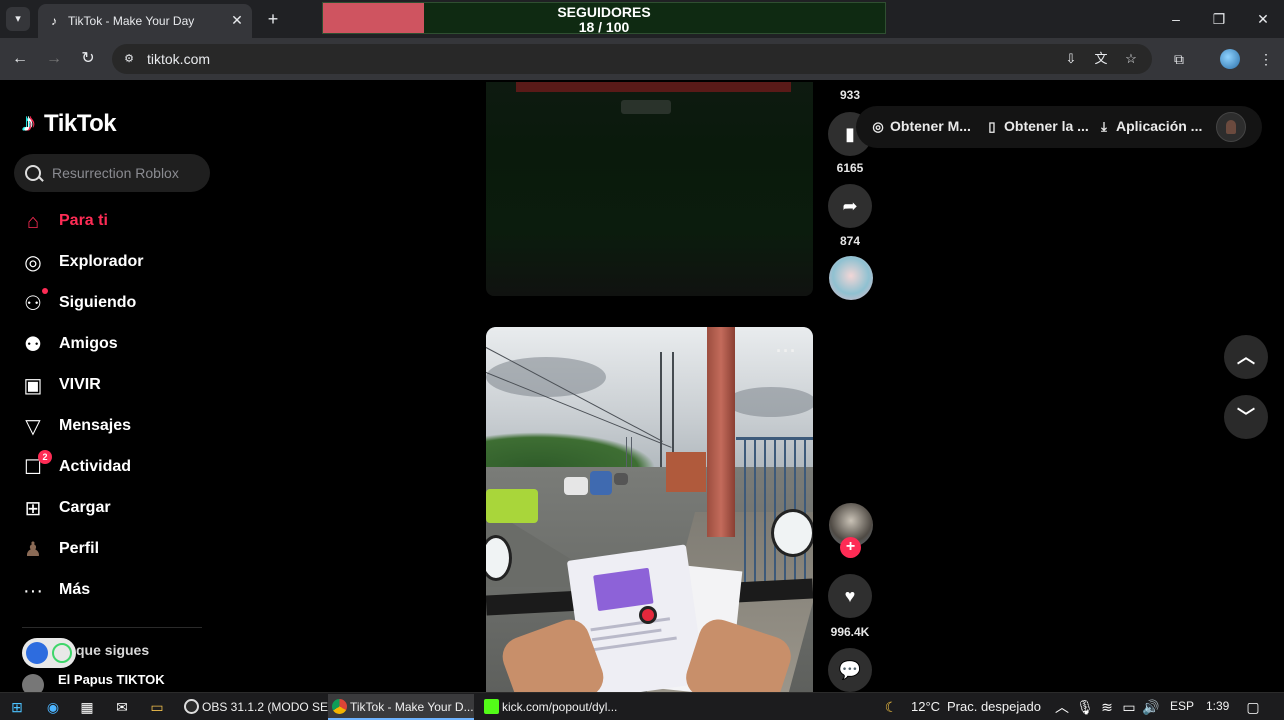  What do you see at coordinates (1230, 59) in the screenshot?
I see `browser-profile-avatar` at bounding box center [1230, 59].